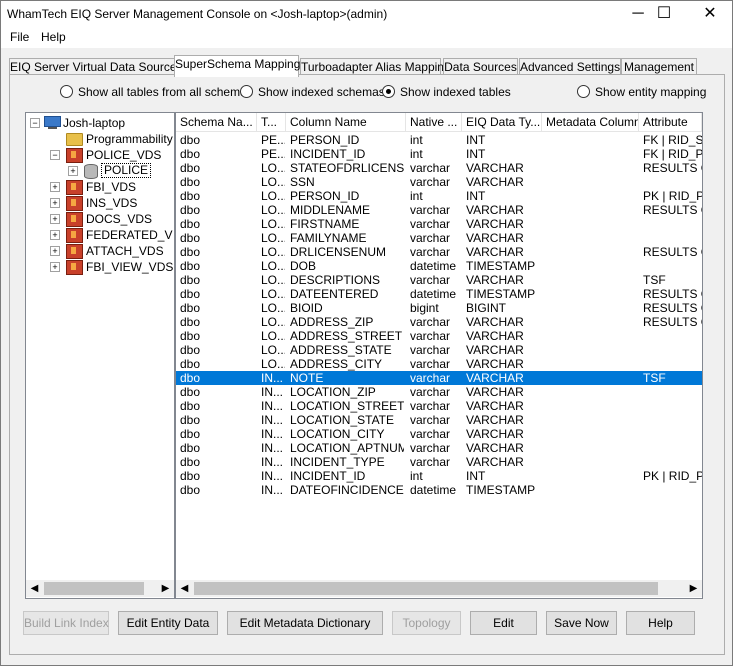 This screenshot has height=666, width=733. I want to click on cell-eiq-data-type: TIMESTAMP, so click(501, 490).